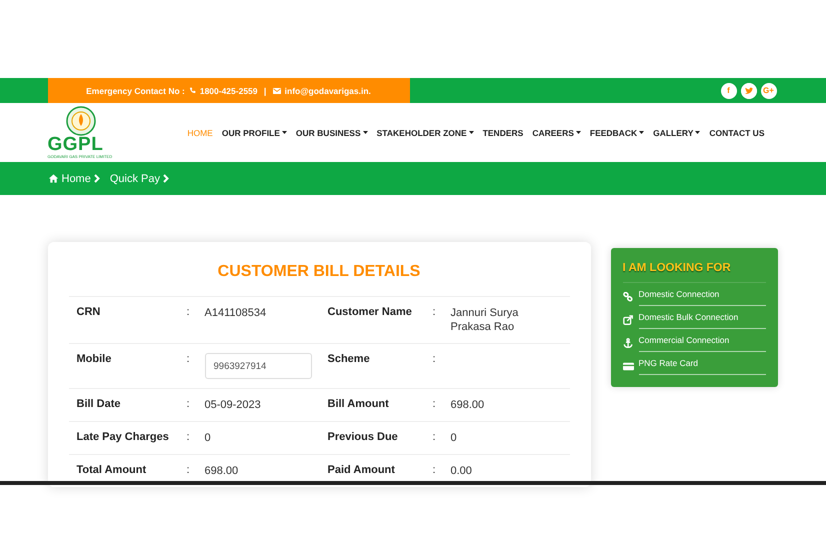  I want to click on field-label: Bill Amount, so click(359, 404).